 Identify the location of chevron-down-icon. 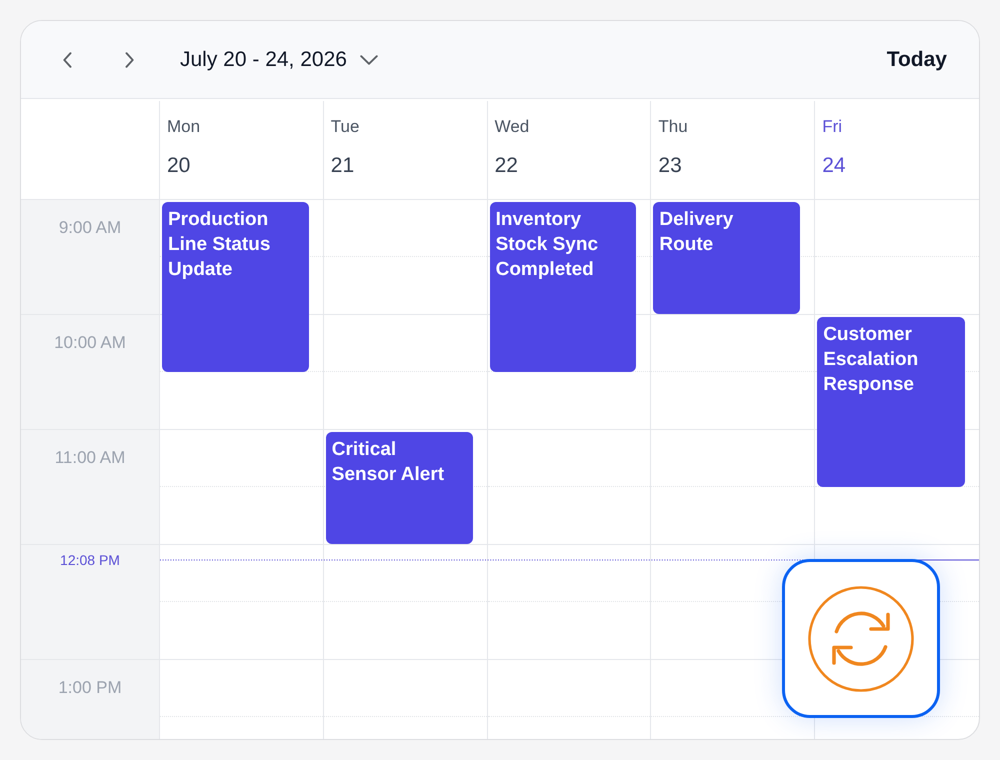
(369, 60).